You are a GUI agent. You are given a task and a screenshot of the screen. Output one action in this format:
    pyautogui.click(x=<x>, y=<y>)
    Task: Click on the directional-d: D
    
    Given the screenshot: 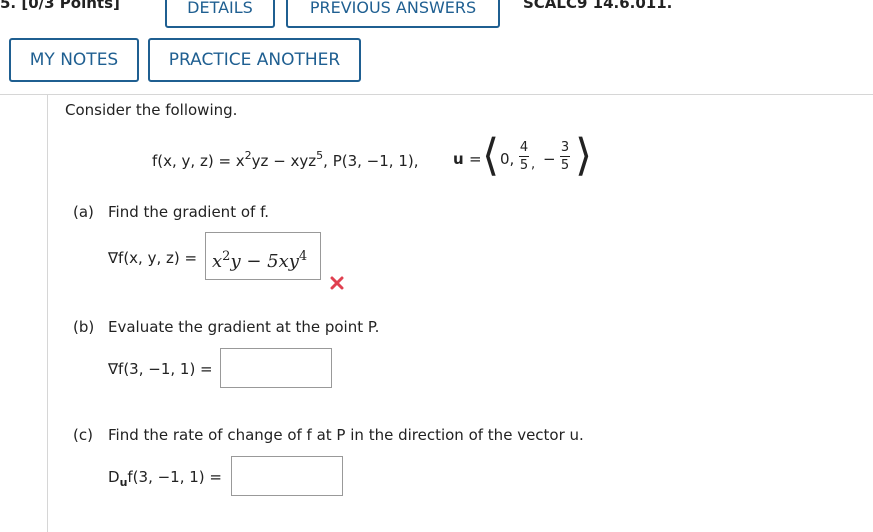 What is the action you would take?
    pyautogui.click(x=114, y=477)
    